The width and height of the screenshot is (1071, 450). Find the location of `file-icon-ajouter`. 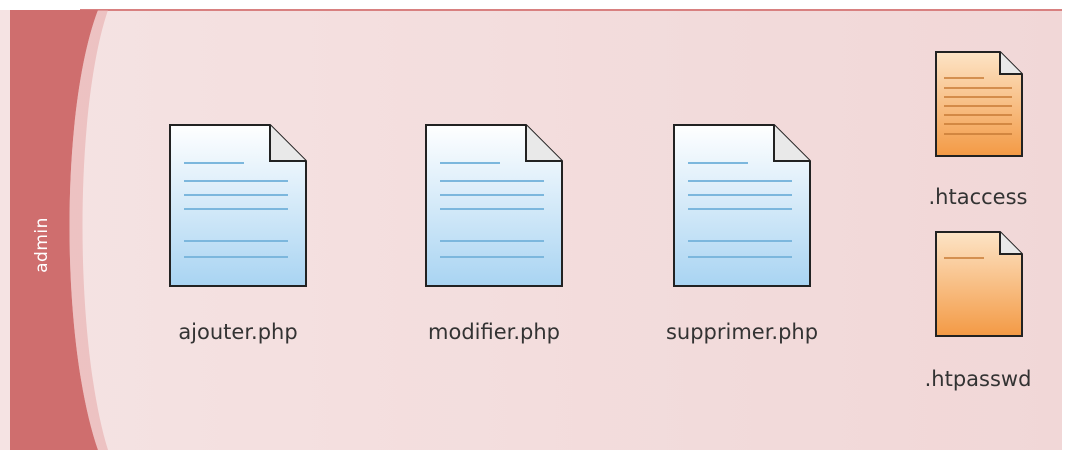

file-icon-ajouter is located at coordinates (238, 205).